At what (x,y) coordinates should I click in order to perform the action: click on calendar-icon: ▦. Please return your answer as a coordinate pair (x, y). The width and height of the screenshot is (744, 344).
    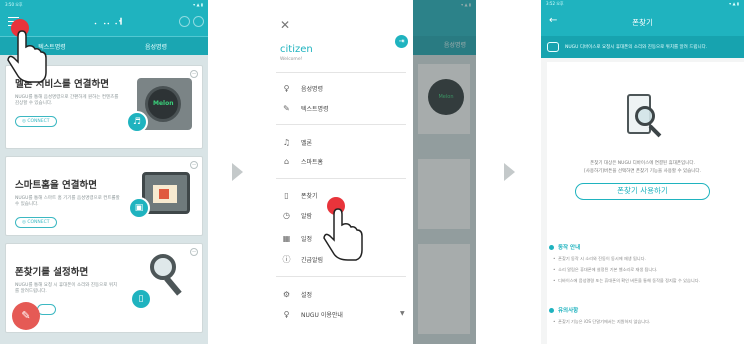
    Looking at the image, I should click on (286, 238).